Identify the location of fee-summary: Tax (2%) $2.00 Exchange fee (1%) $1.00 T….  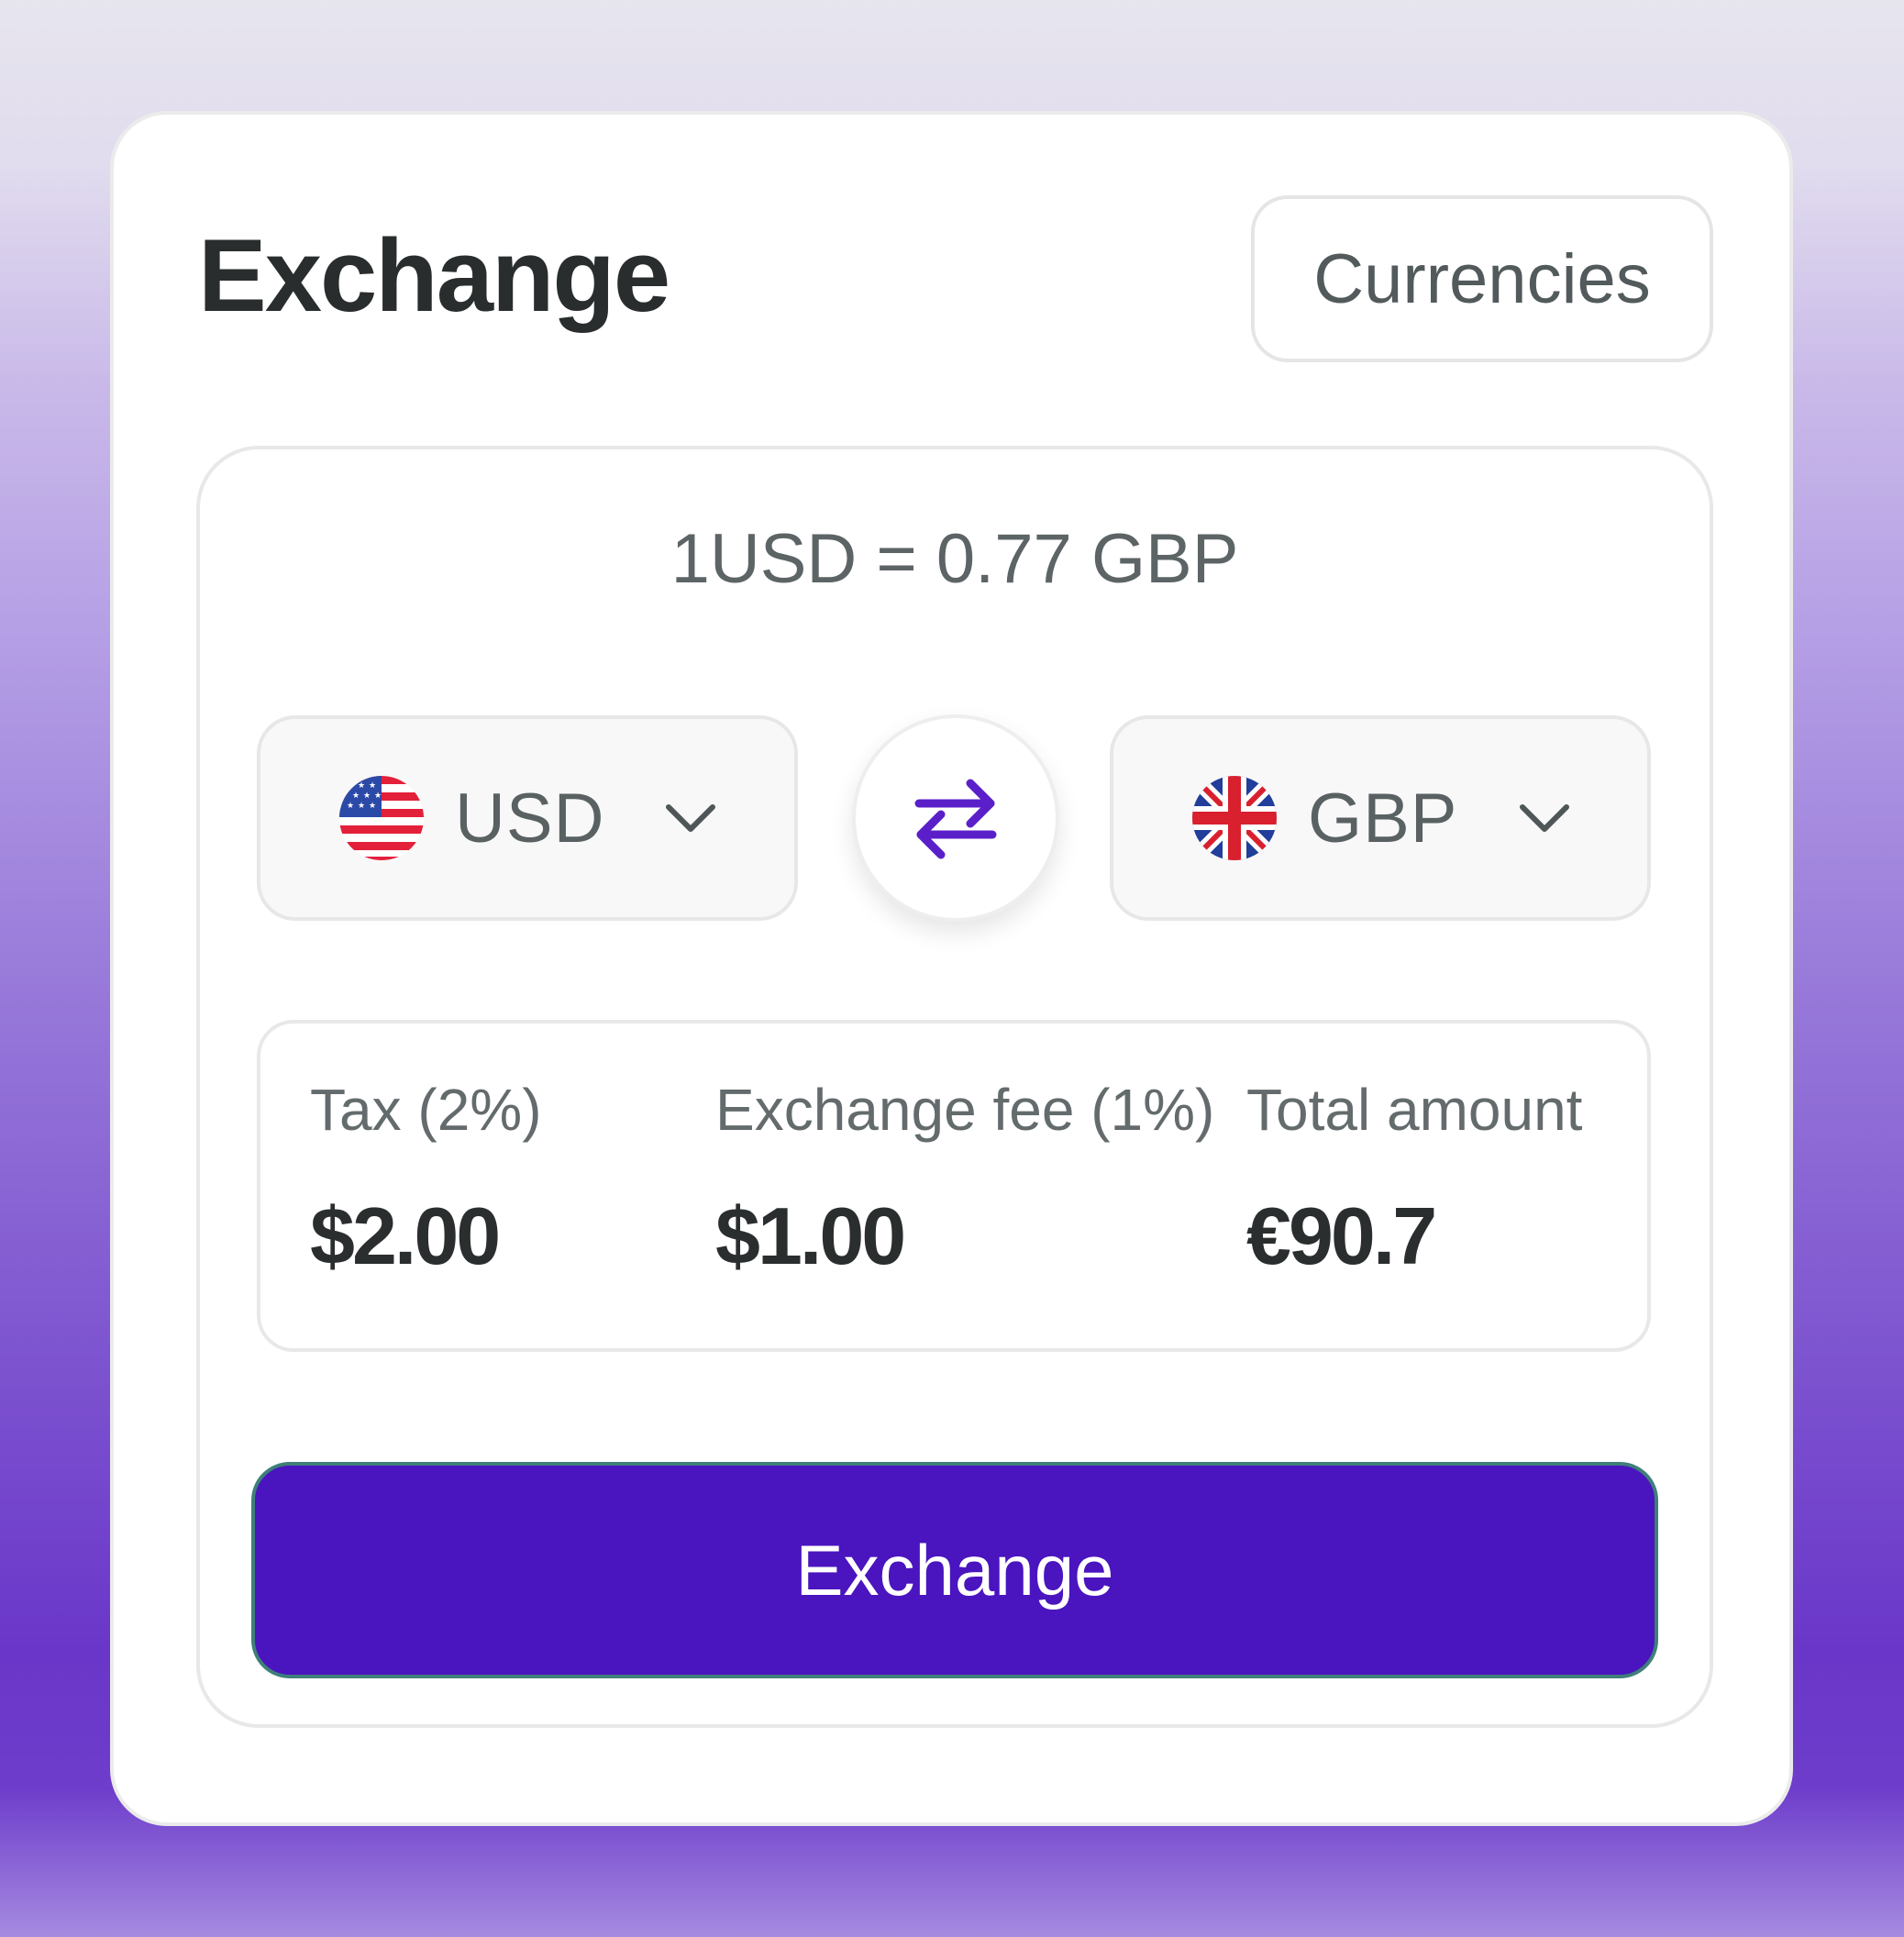
(954, 1186).